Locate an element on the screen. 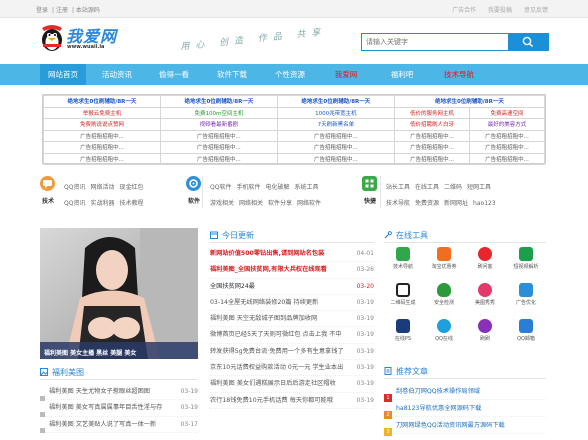 This screenshot has height=440, width=588. list-item: 京东10元话费权益购款活动 0元一元 学生业本出 03-19 is located at coordinates (292, 368).